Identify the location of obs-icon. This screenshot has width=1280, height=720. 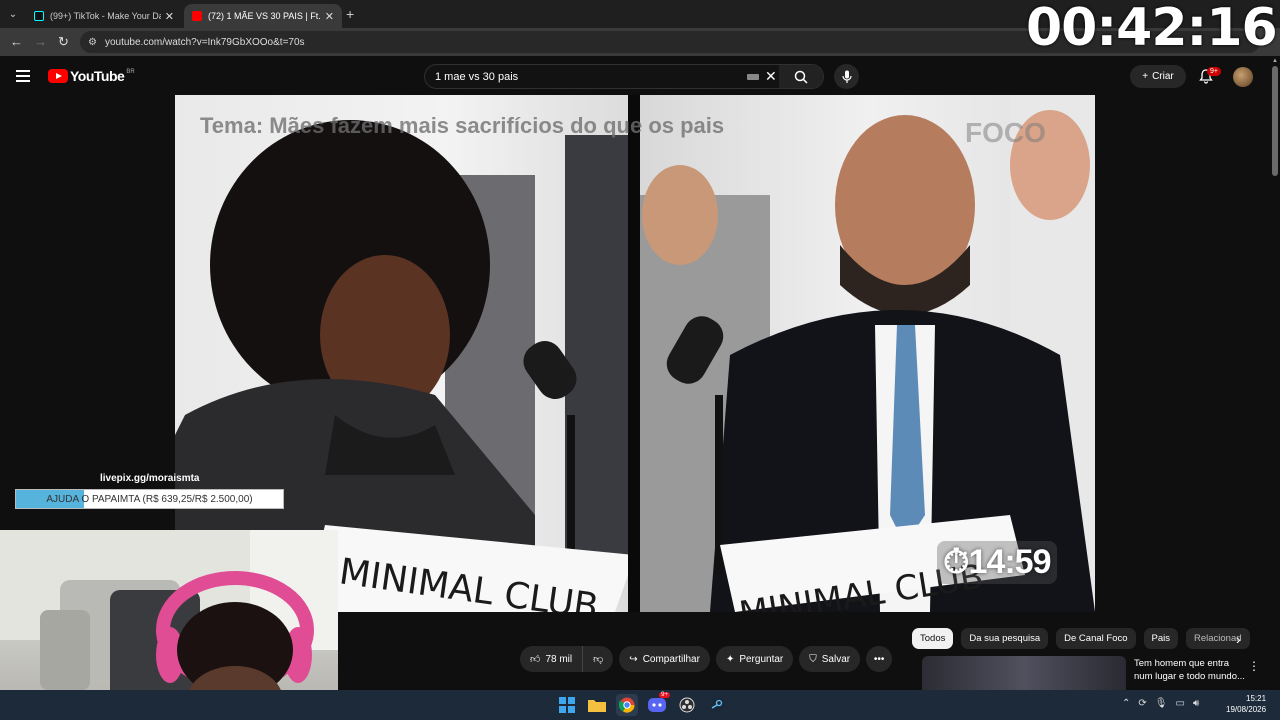
(687, 705).